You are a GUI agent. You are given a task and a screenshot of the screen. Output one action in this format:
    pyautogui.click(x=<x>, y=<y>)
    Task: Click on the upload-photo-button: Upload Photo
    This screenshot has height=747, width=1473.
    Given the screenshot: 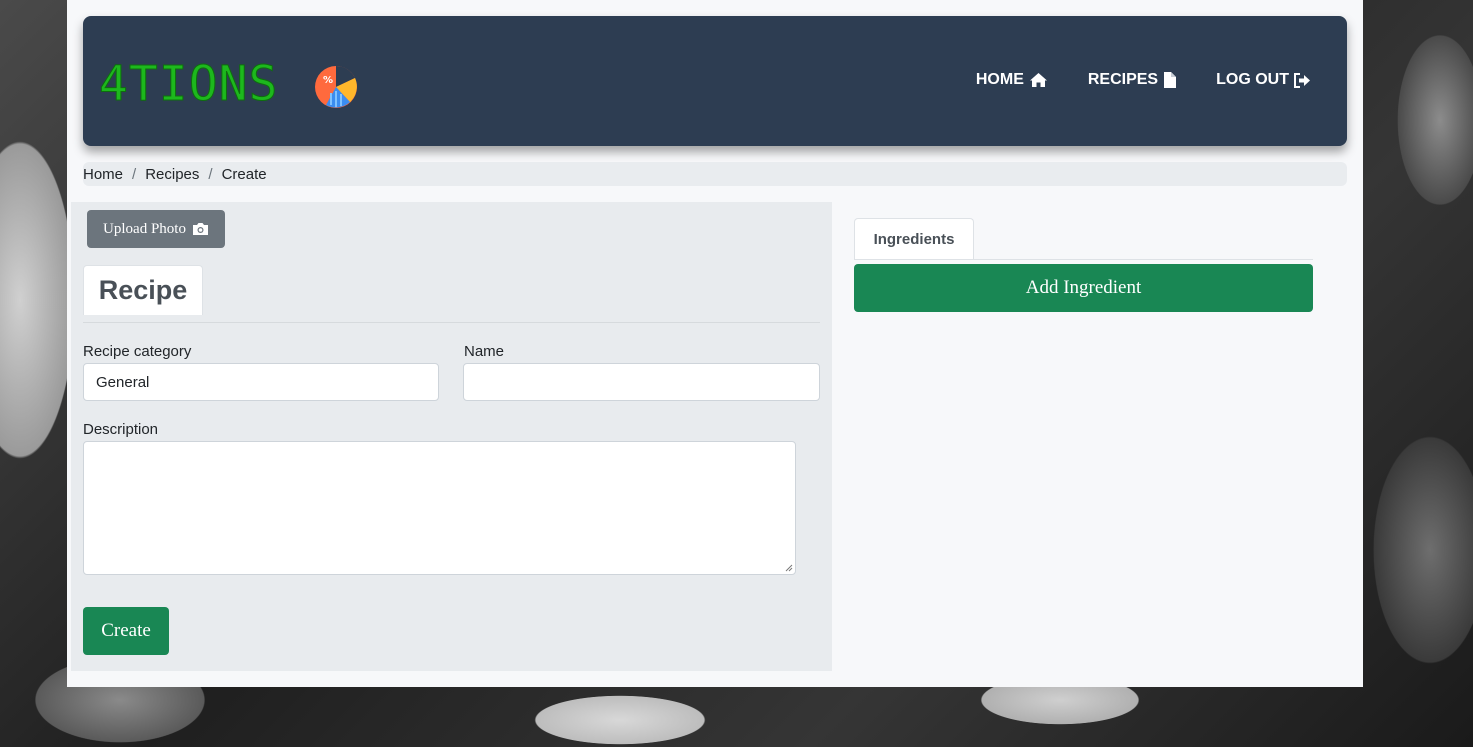 What is the action you would take?
    pyautogui.click(x=156, y=229)
    